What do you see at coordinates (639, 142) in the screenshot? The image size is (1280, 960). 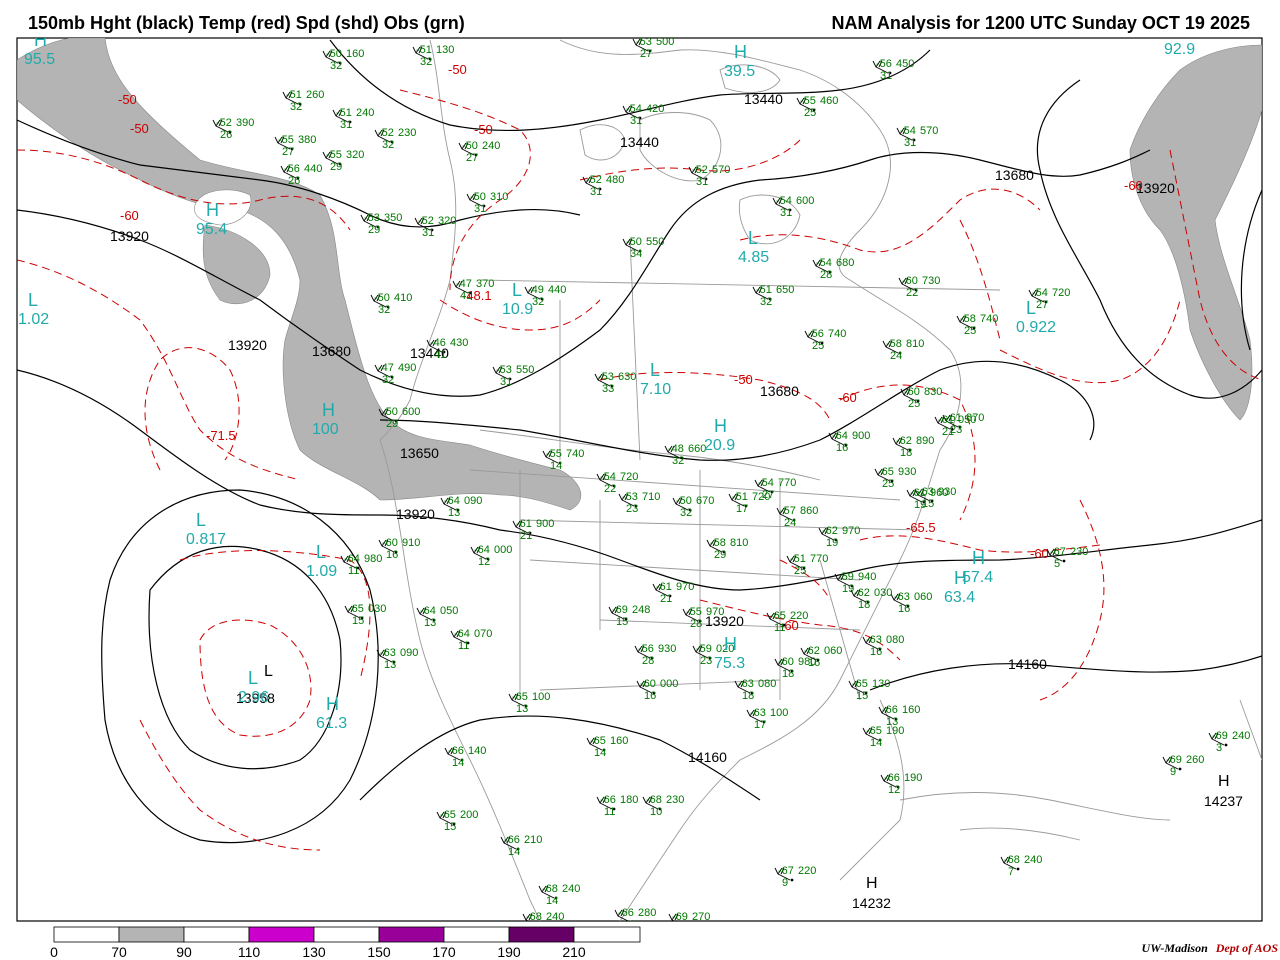 I see `height-label: 13440` at bounding box center [639, 142].